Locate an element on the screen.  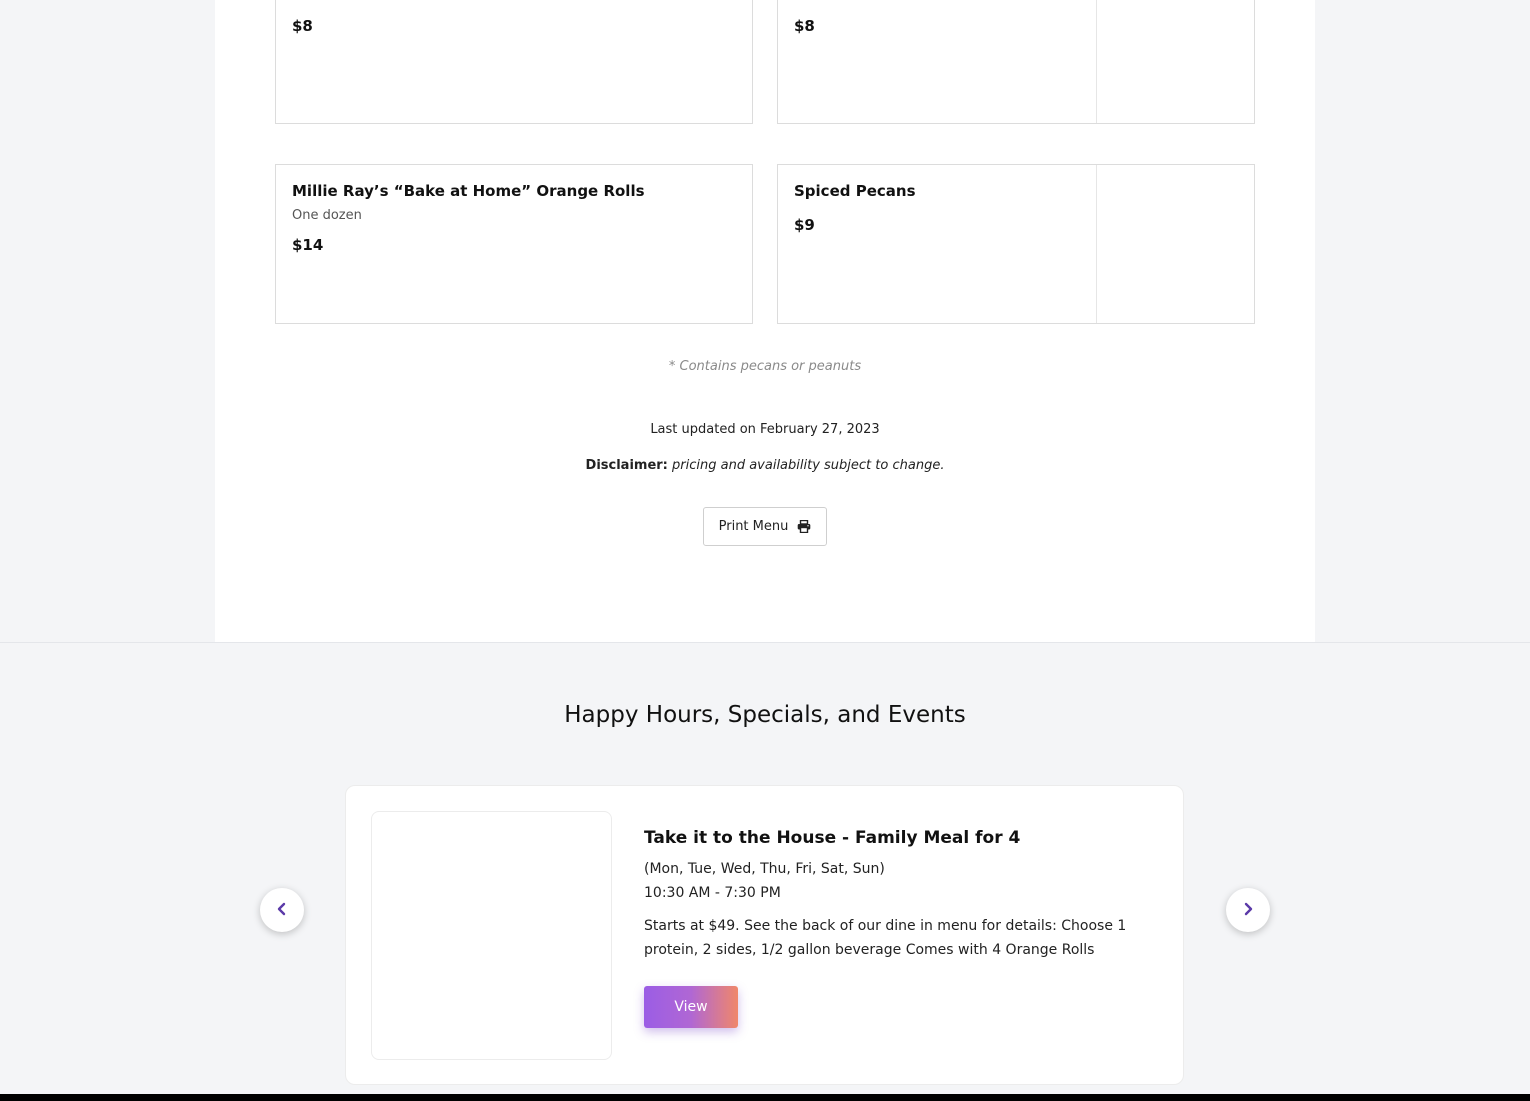
menu-item-price: $14 is located at coordinates (308, 245).